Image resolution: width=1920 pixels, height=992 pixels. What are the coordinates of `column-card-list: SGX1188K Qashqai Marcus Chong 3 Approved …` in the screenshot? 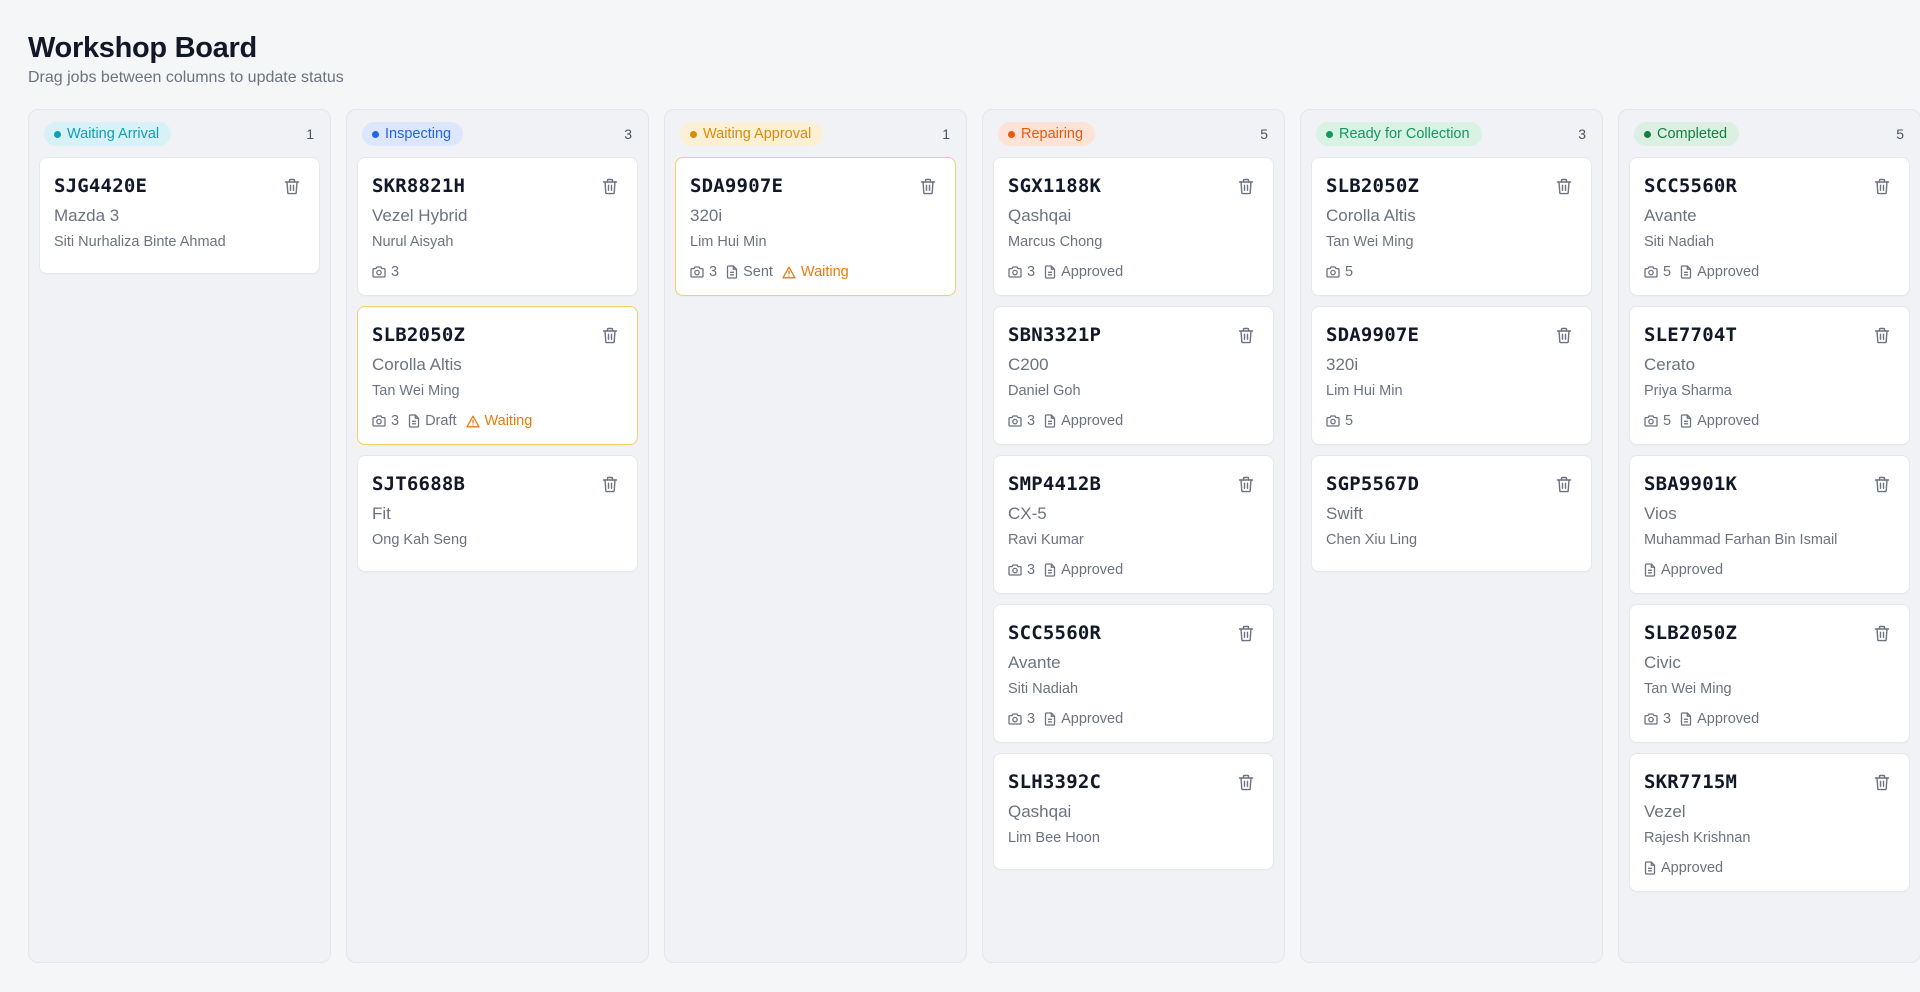 It's located at (1133, 513).